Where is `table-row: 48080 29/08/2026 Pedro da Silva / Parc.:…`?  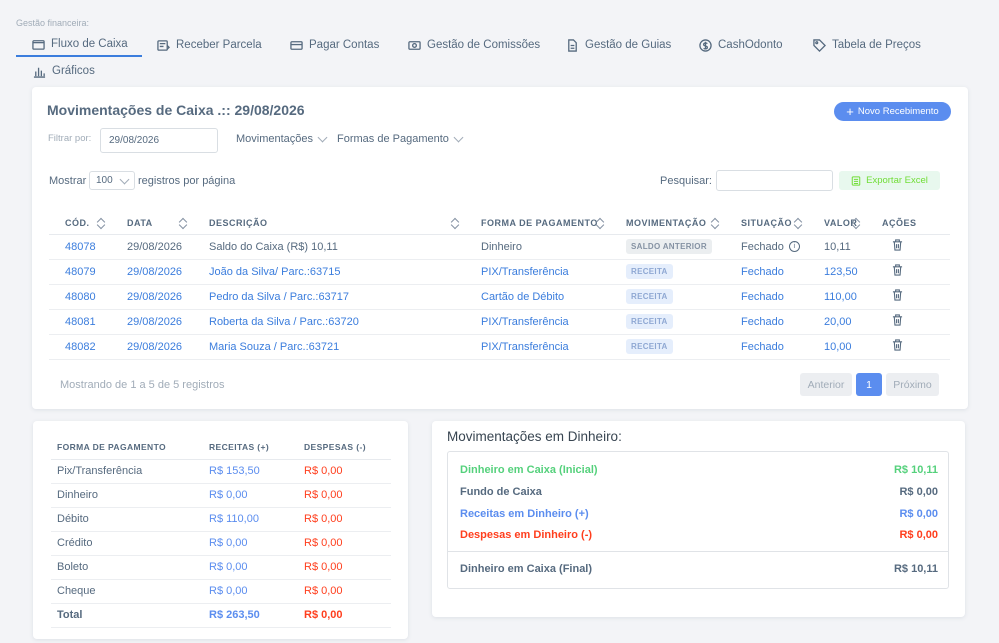
table-row: 48080 29/08/2026 Pedro da Silva / Parc.:… is located at coordinates (499, 297).